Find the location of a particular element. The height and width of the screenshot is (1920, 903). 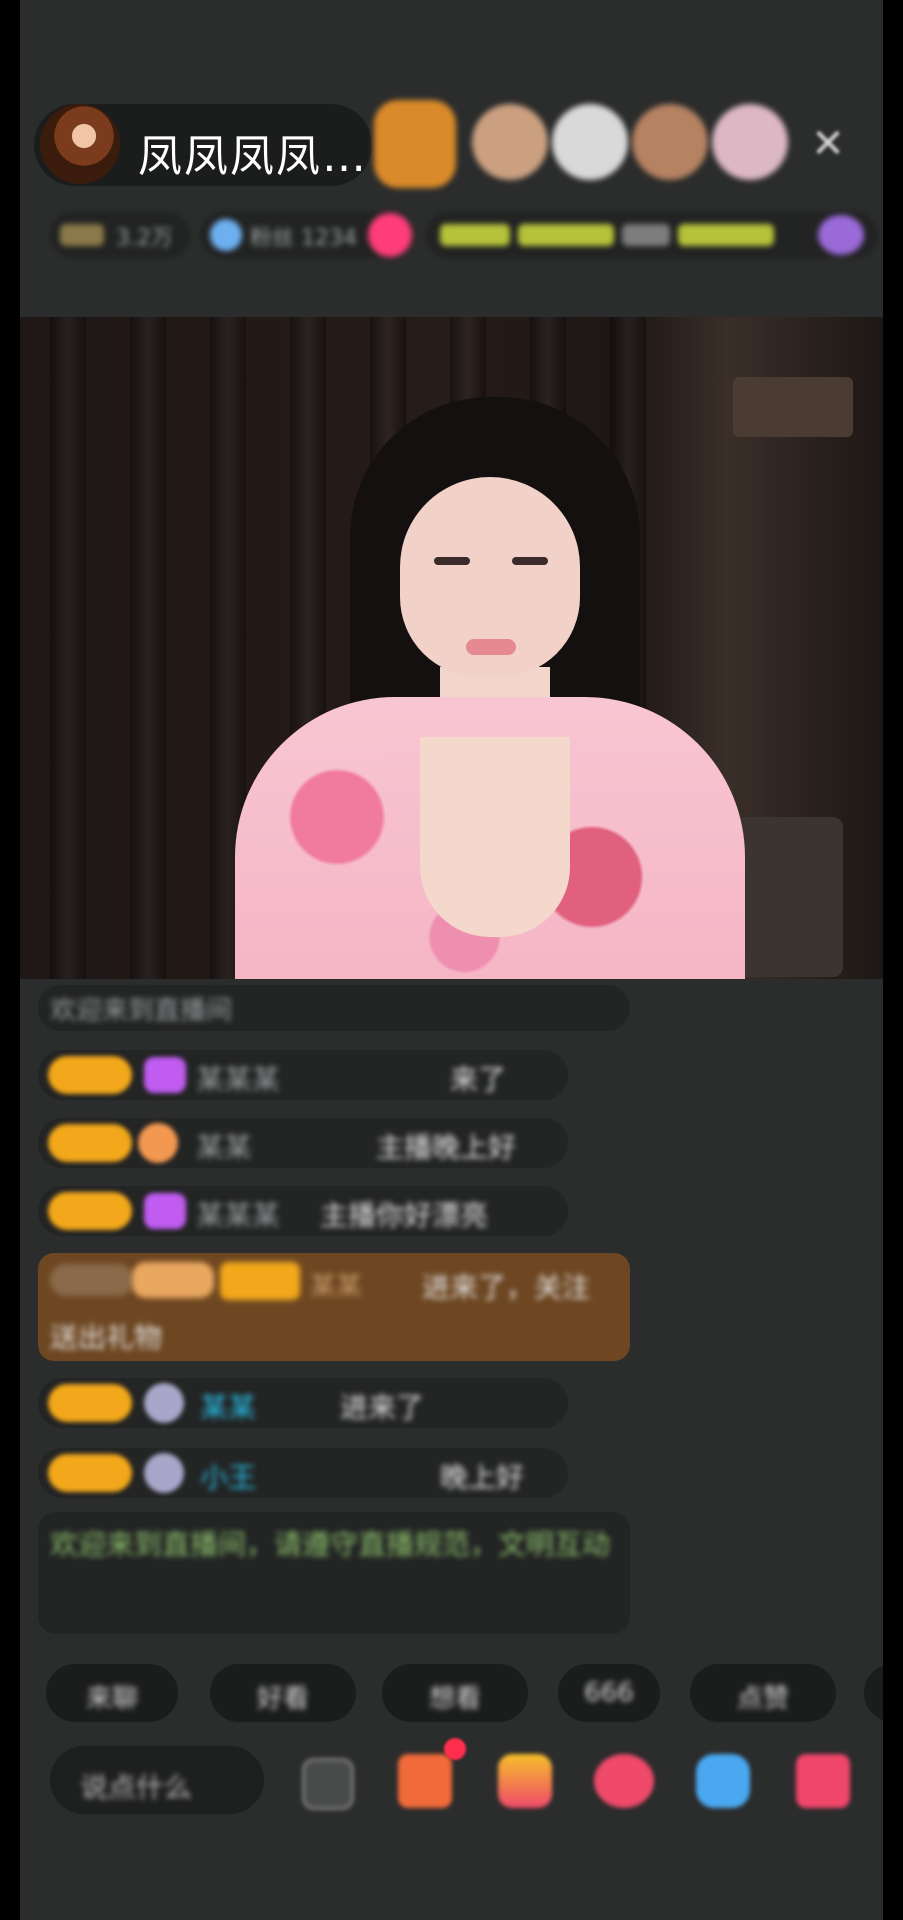

like-icon is located at coordinates (82, 235).